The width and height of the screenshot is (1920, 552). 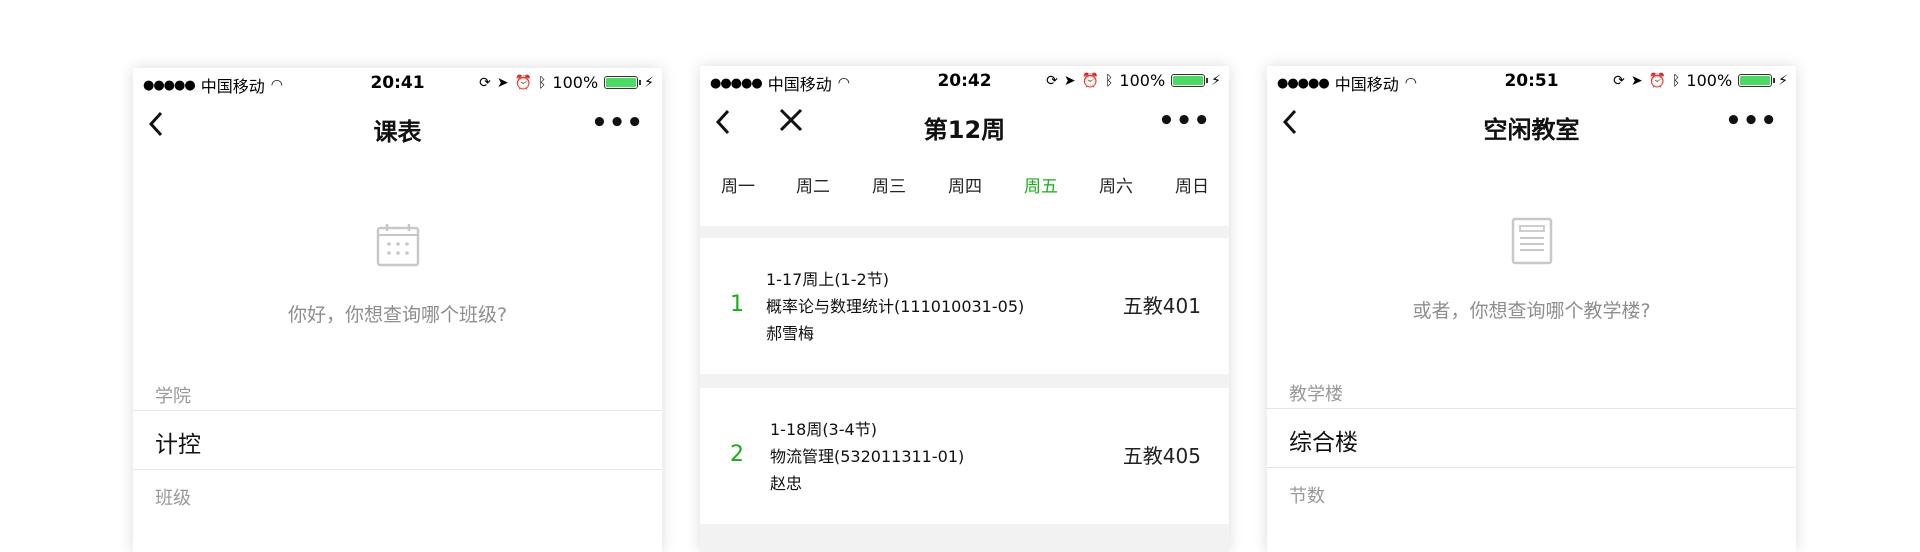 I want to click on navigation-bar: 空闲教室 •••, so click(x=1531, y=124).